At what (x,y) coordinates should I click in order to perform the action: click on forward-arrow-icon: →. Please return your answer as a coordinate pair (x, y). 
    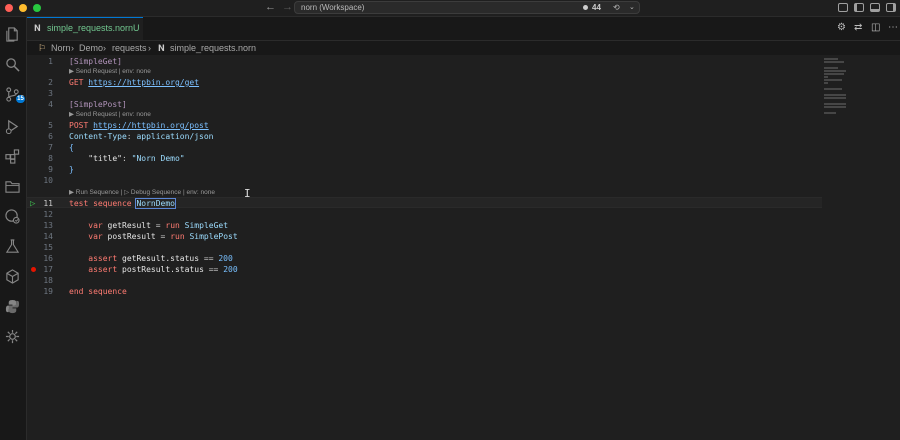
    Looking at the image, I should click on (287, 7).